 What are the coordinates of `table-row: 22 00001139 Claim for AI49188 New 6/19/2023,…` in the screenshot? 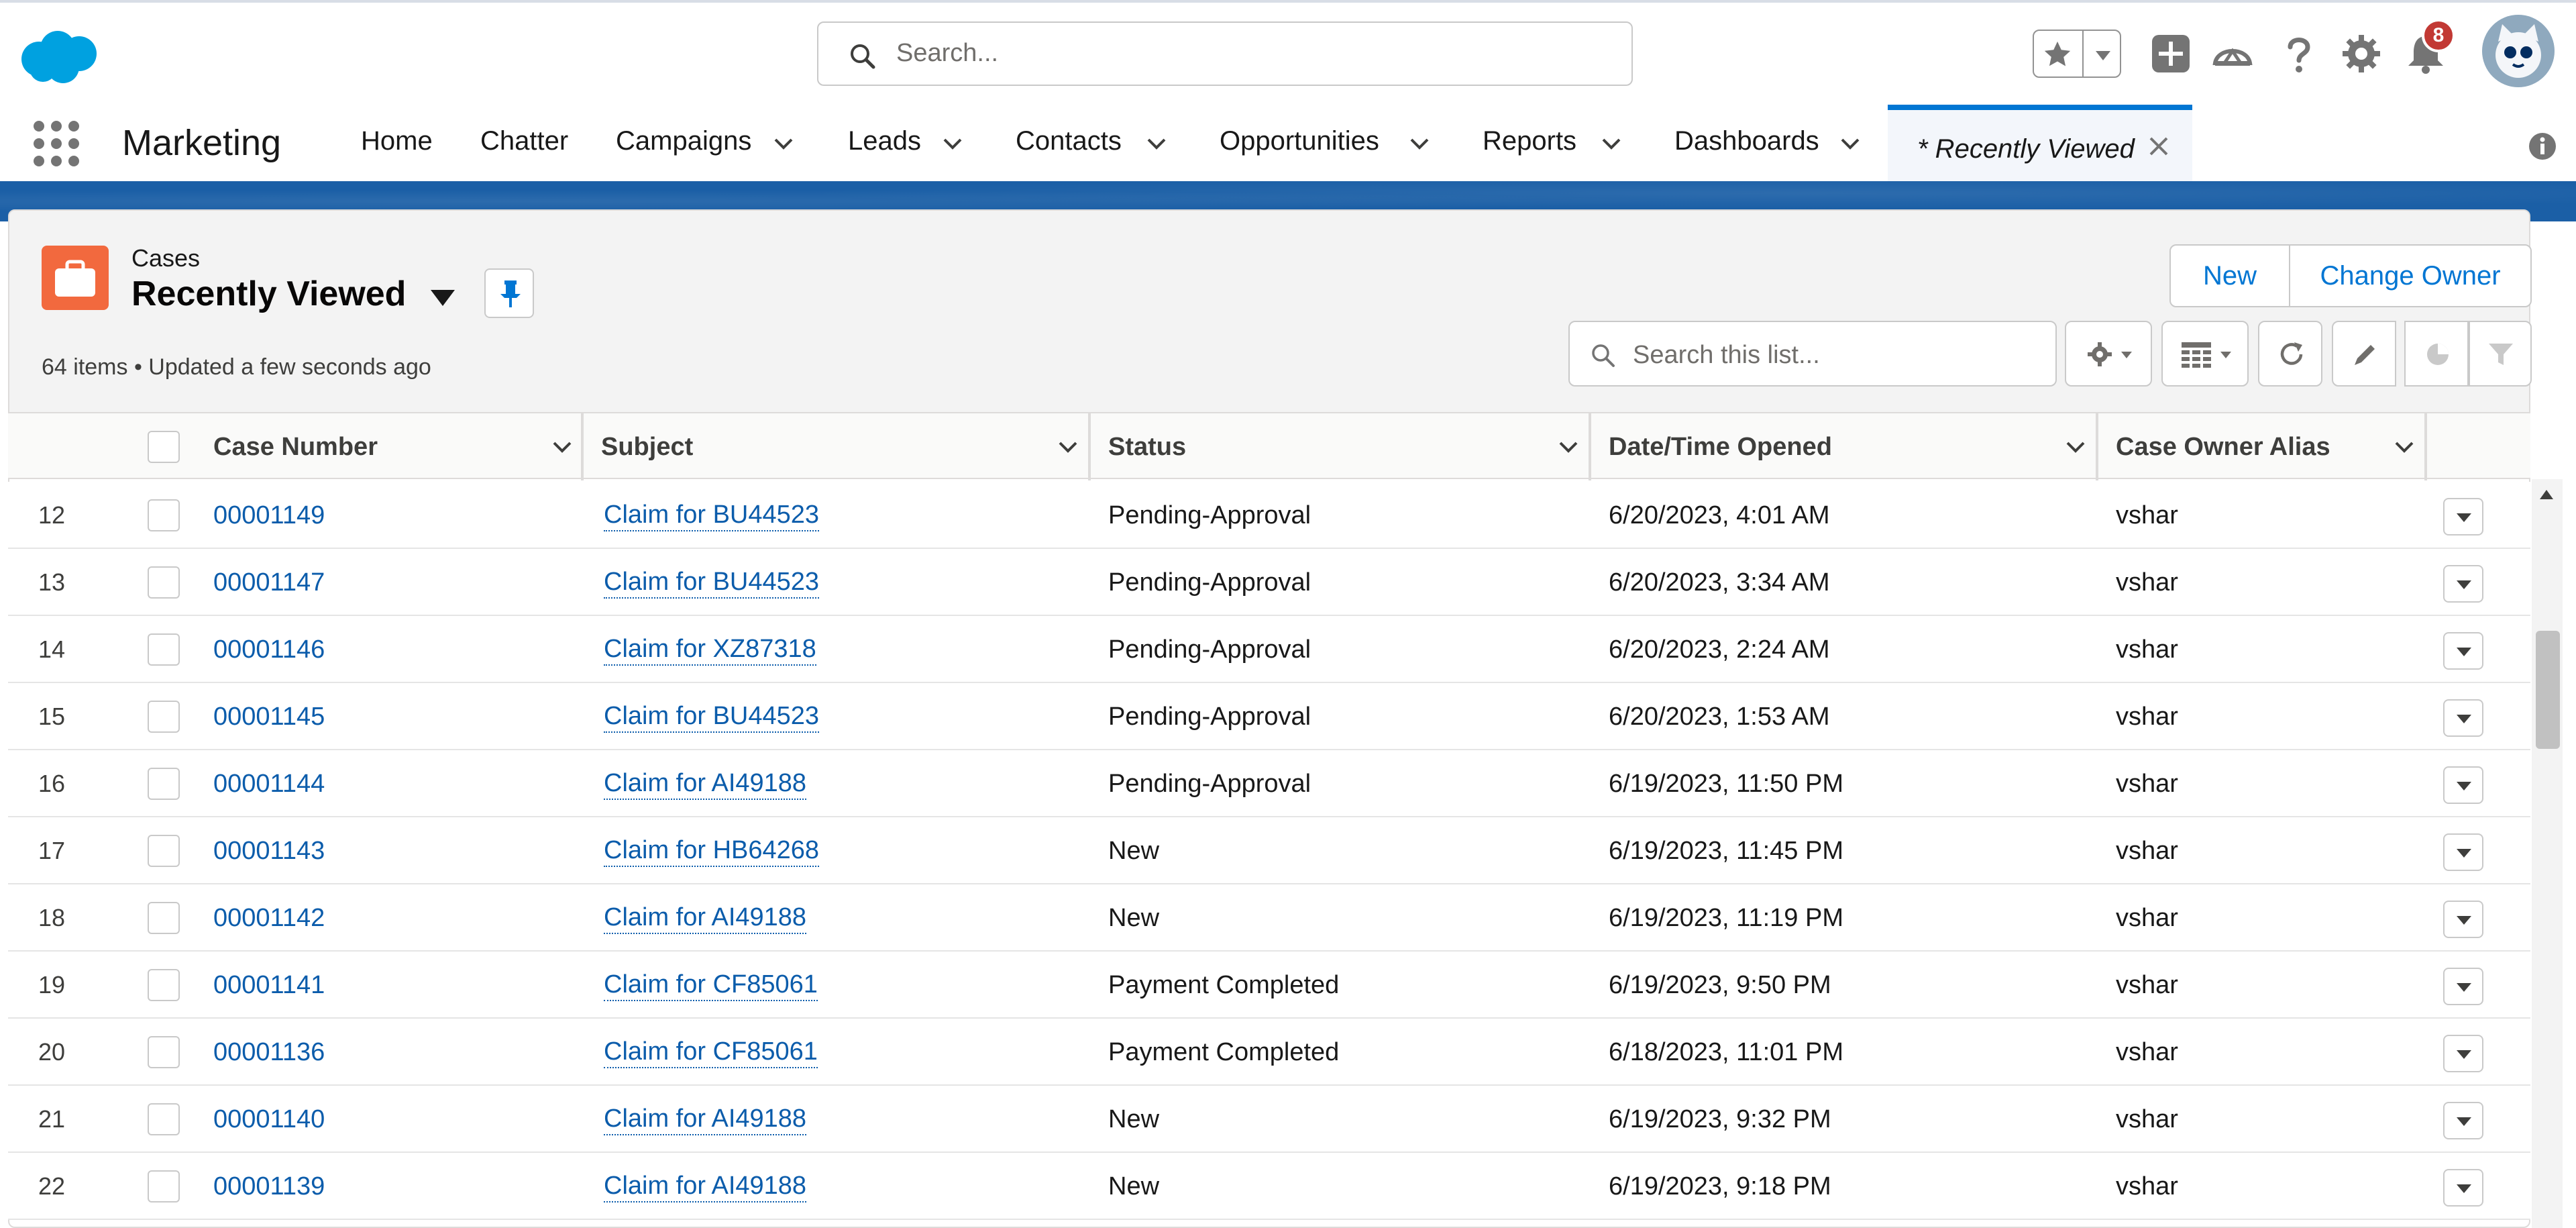 It's located at (1269, 1186).